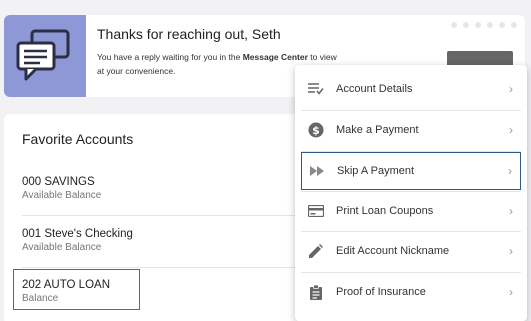 This screenshot has width=531, height=321. What do you see at coordinates (393, 251) in the screenshot?
I see `menu-item-label: Edit Account Nickname` at bounding box center [393, 251].